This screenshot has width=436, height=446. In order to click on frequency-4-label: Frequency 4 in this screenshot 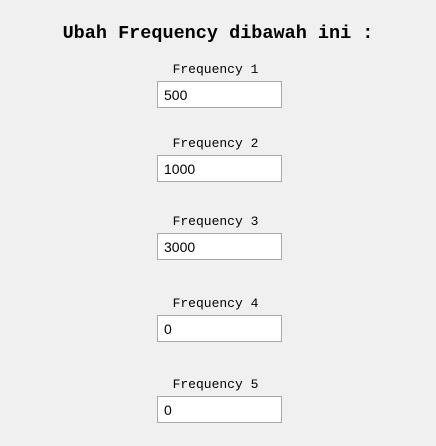, I will do `click(215, 303)`.